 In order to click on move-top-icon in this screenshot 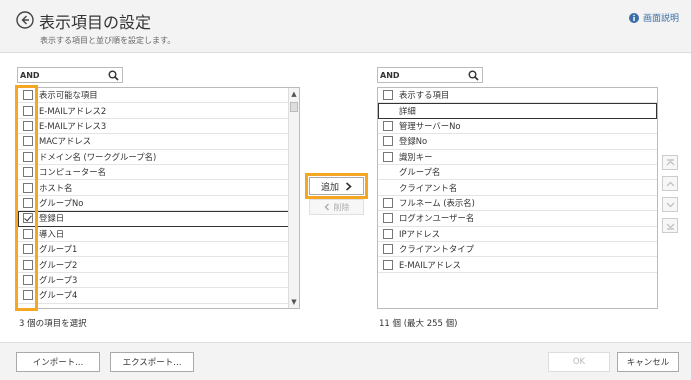, I will do `click(670, 161)`.